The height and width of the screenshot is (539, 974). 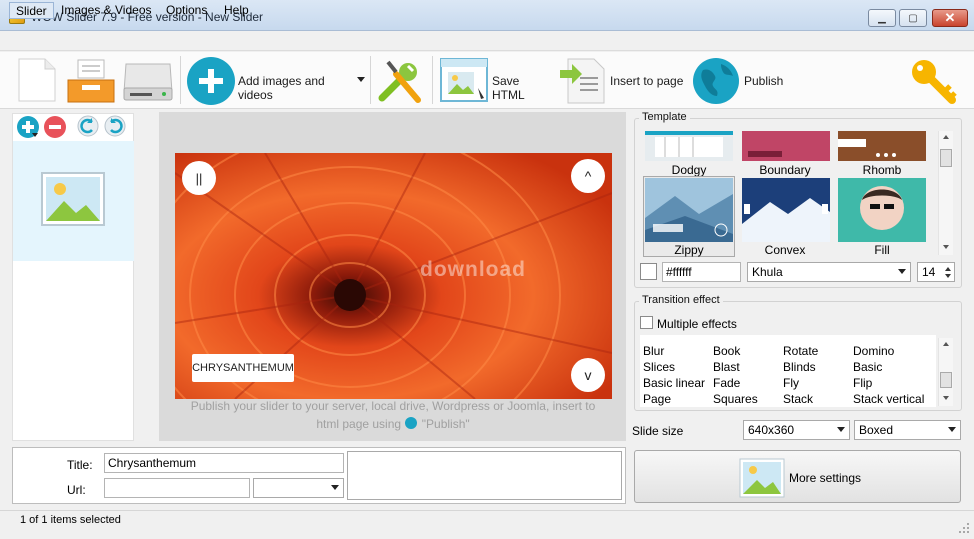 I want to click on key-icon, so click(x=934, y=82).